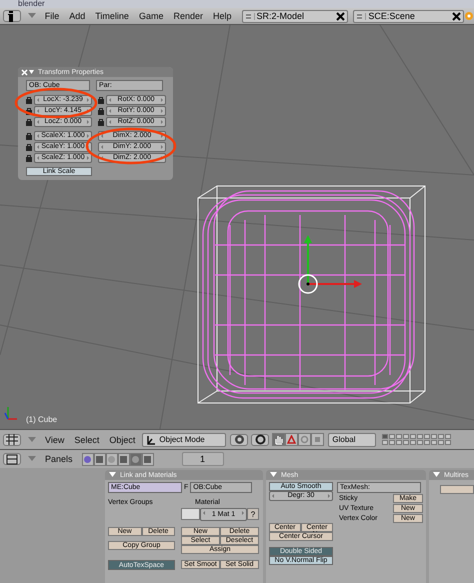  I want to click on menu-item: Add, so click(77, 16).